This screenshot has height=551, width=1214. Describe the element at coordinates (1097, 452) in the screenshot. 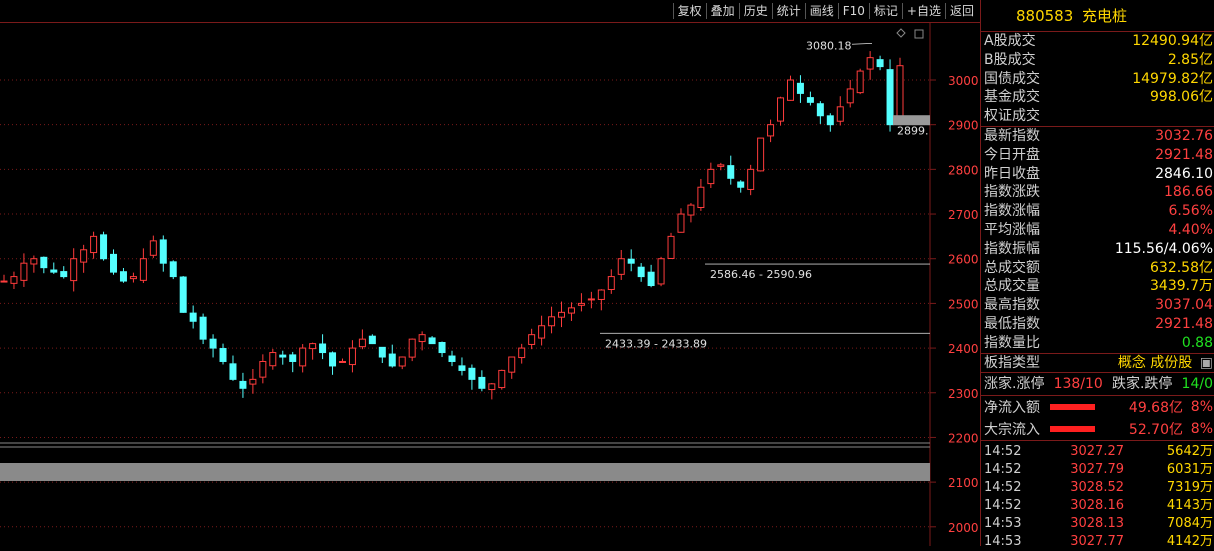

I see `tick-price: 3027.27` at that location.